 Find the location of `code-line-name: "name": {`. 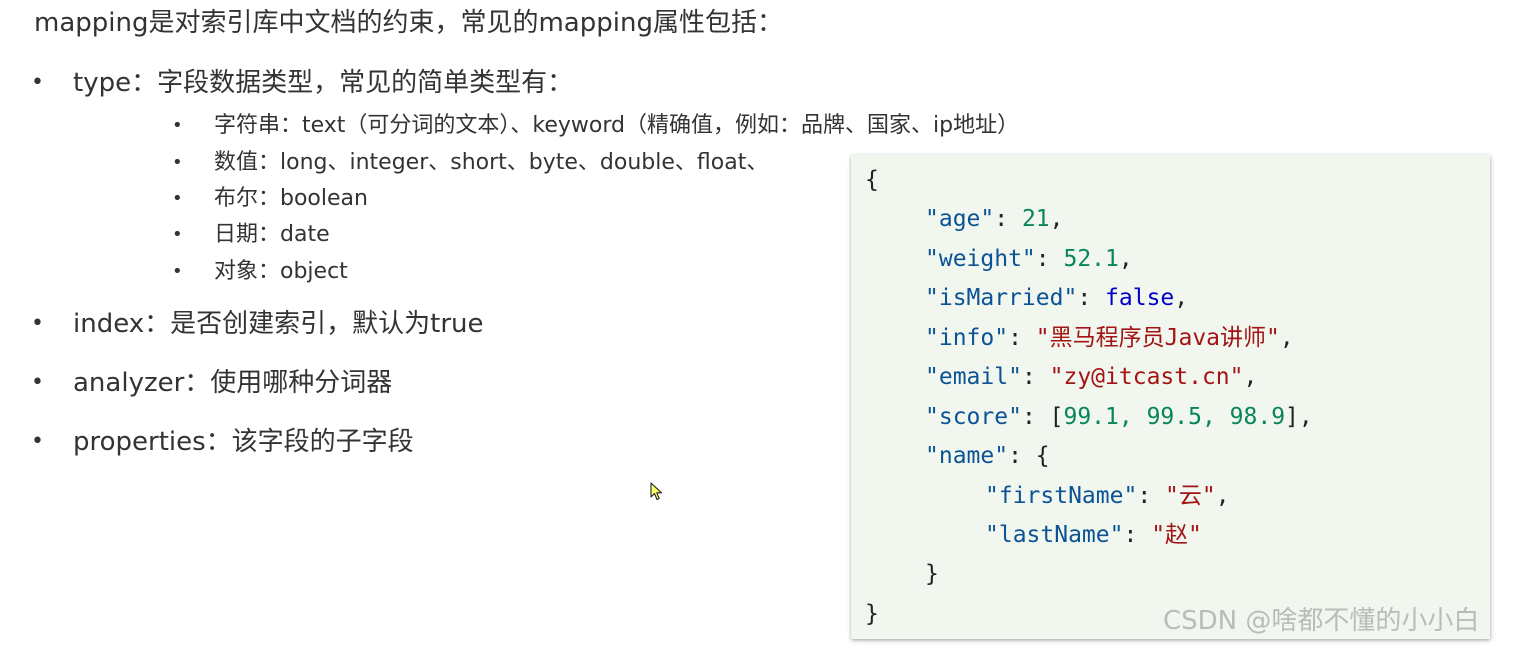

code-line-name: "name": { is located at coordinates (987, 456).